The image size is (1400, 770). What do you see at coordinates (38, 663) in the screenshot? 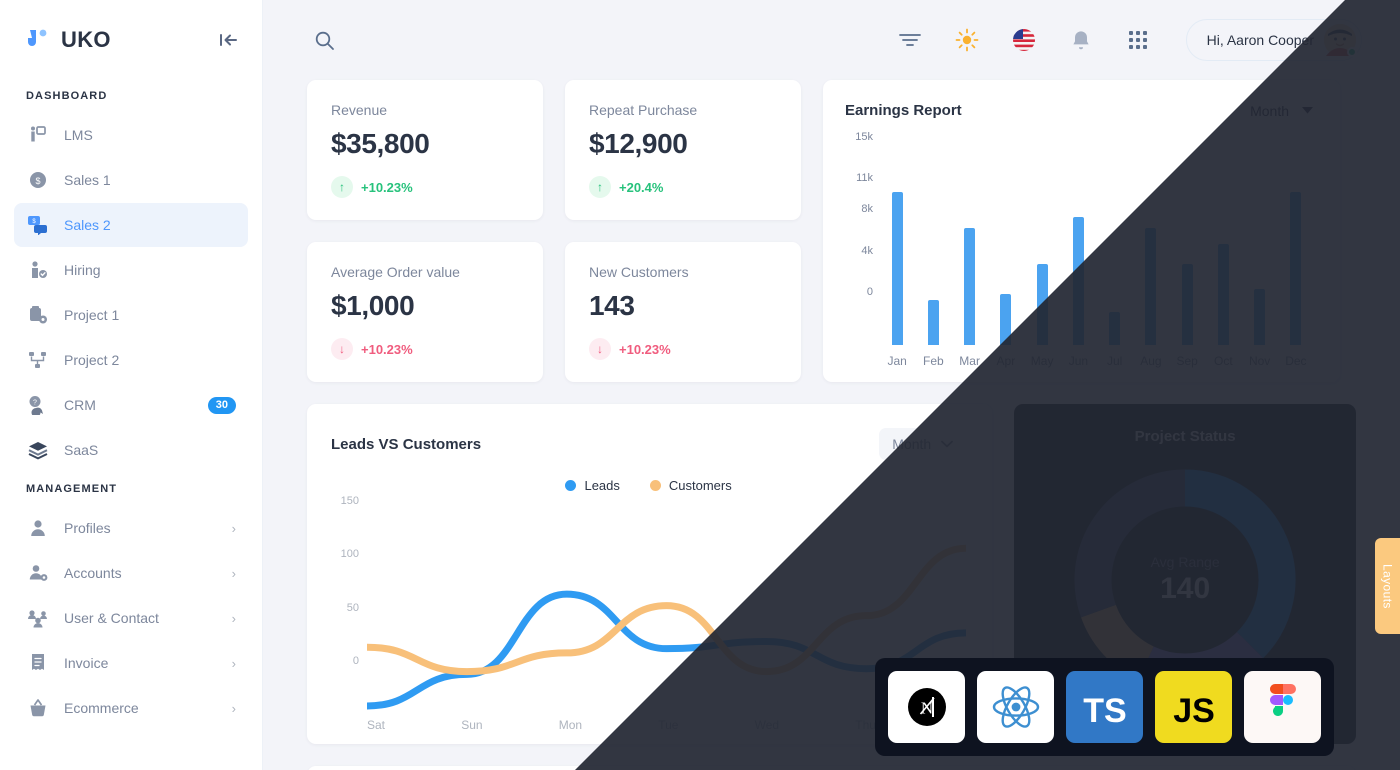
I see `invoice-icon` at bounding box center [38, 663].